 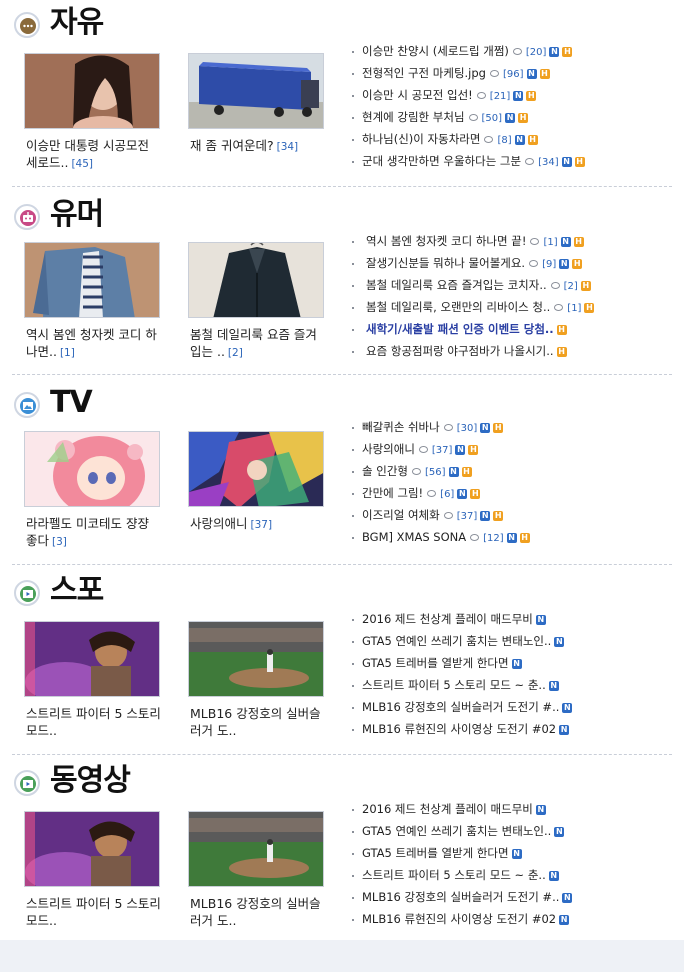 What do you see at coordinates (445, 263) in the screenshot?
I see `post-title: 잘생기신분들 뭐하나 물어볼게요.` at bounding box center [445, 263].